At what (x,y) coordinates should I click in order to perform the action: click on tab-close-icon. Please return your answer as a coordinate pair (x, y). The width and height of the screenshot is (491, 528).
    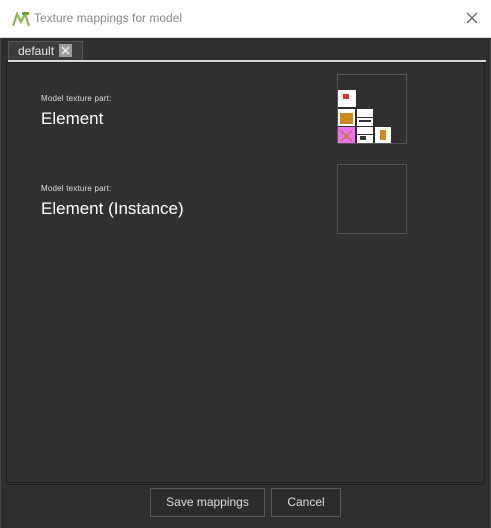
    Looking at the image, I should click on (65, 50).